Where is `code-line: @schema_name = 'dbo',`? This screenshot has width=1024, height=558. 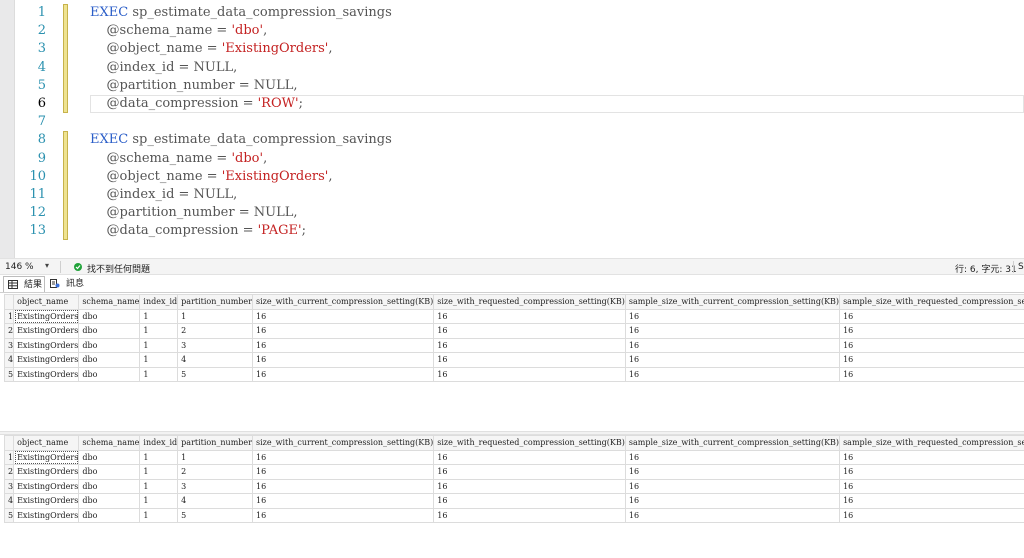 code-line: @schema_name = 'dbo', is located at coordinates (557, 159).